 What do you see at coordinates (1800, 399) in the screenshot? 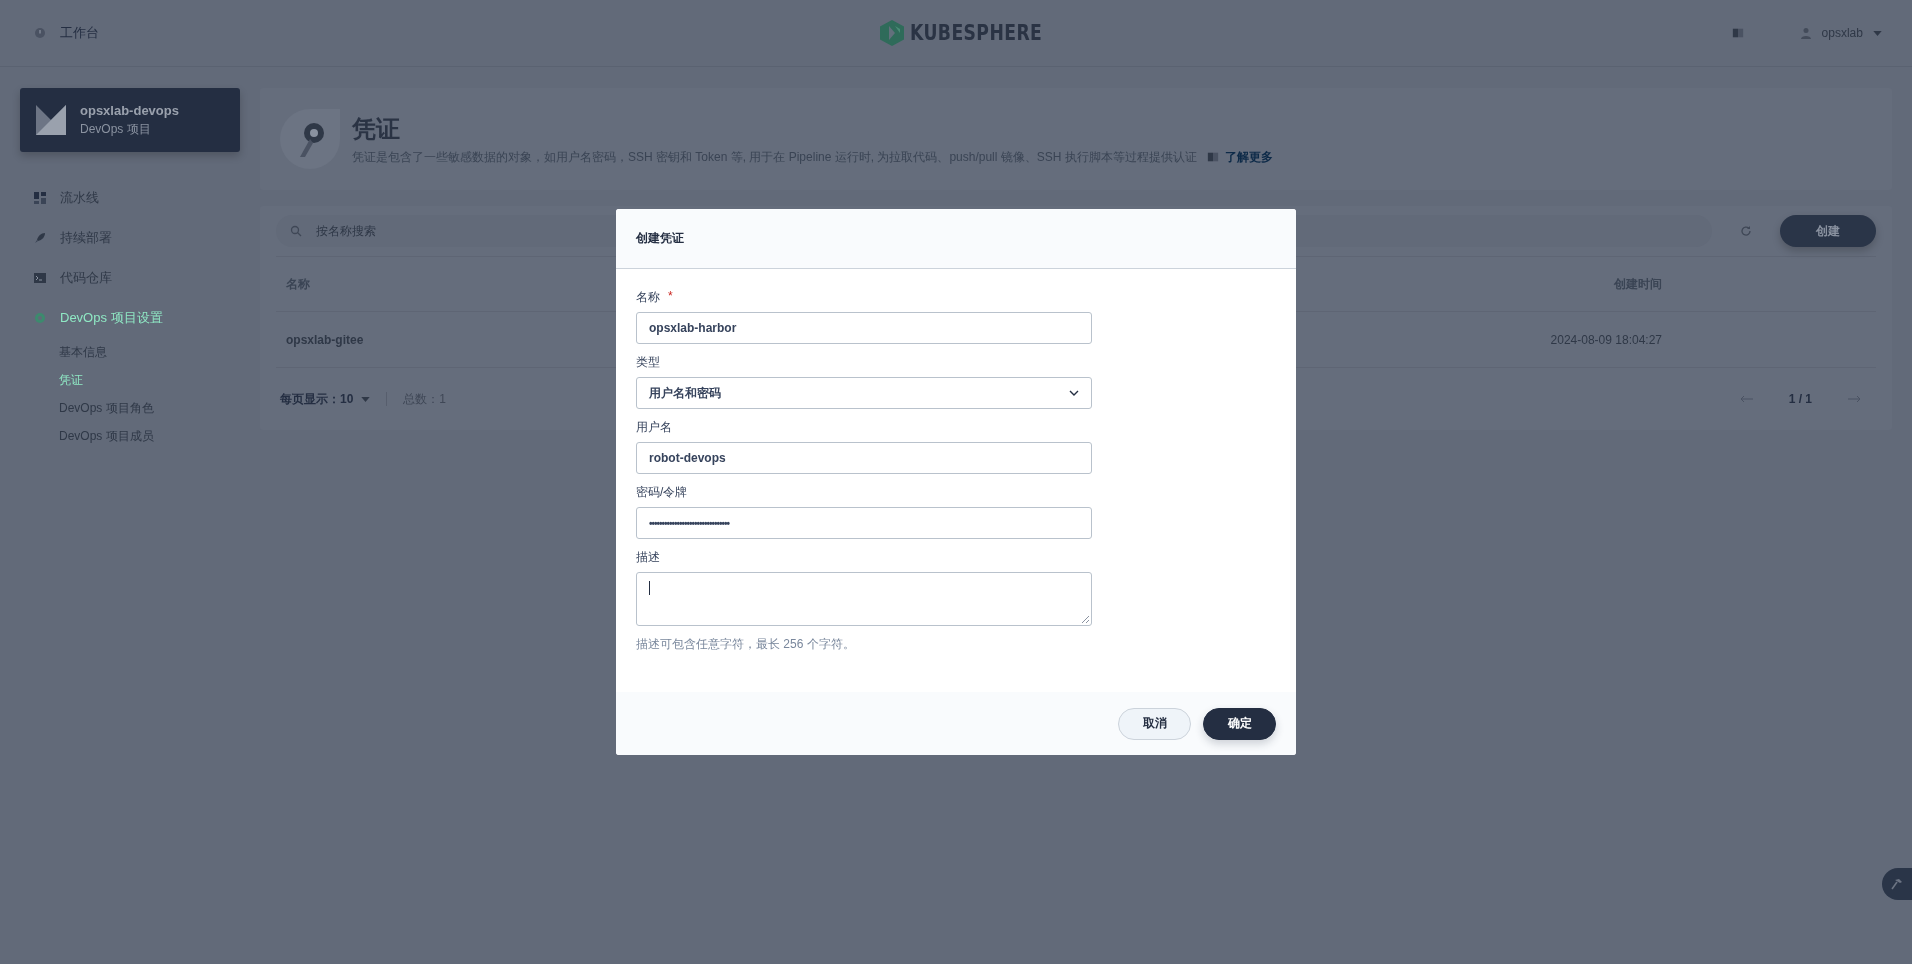
I see `page-indicator: 1 / 1` at bounding box center [1800, 399].